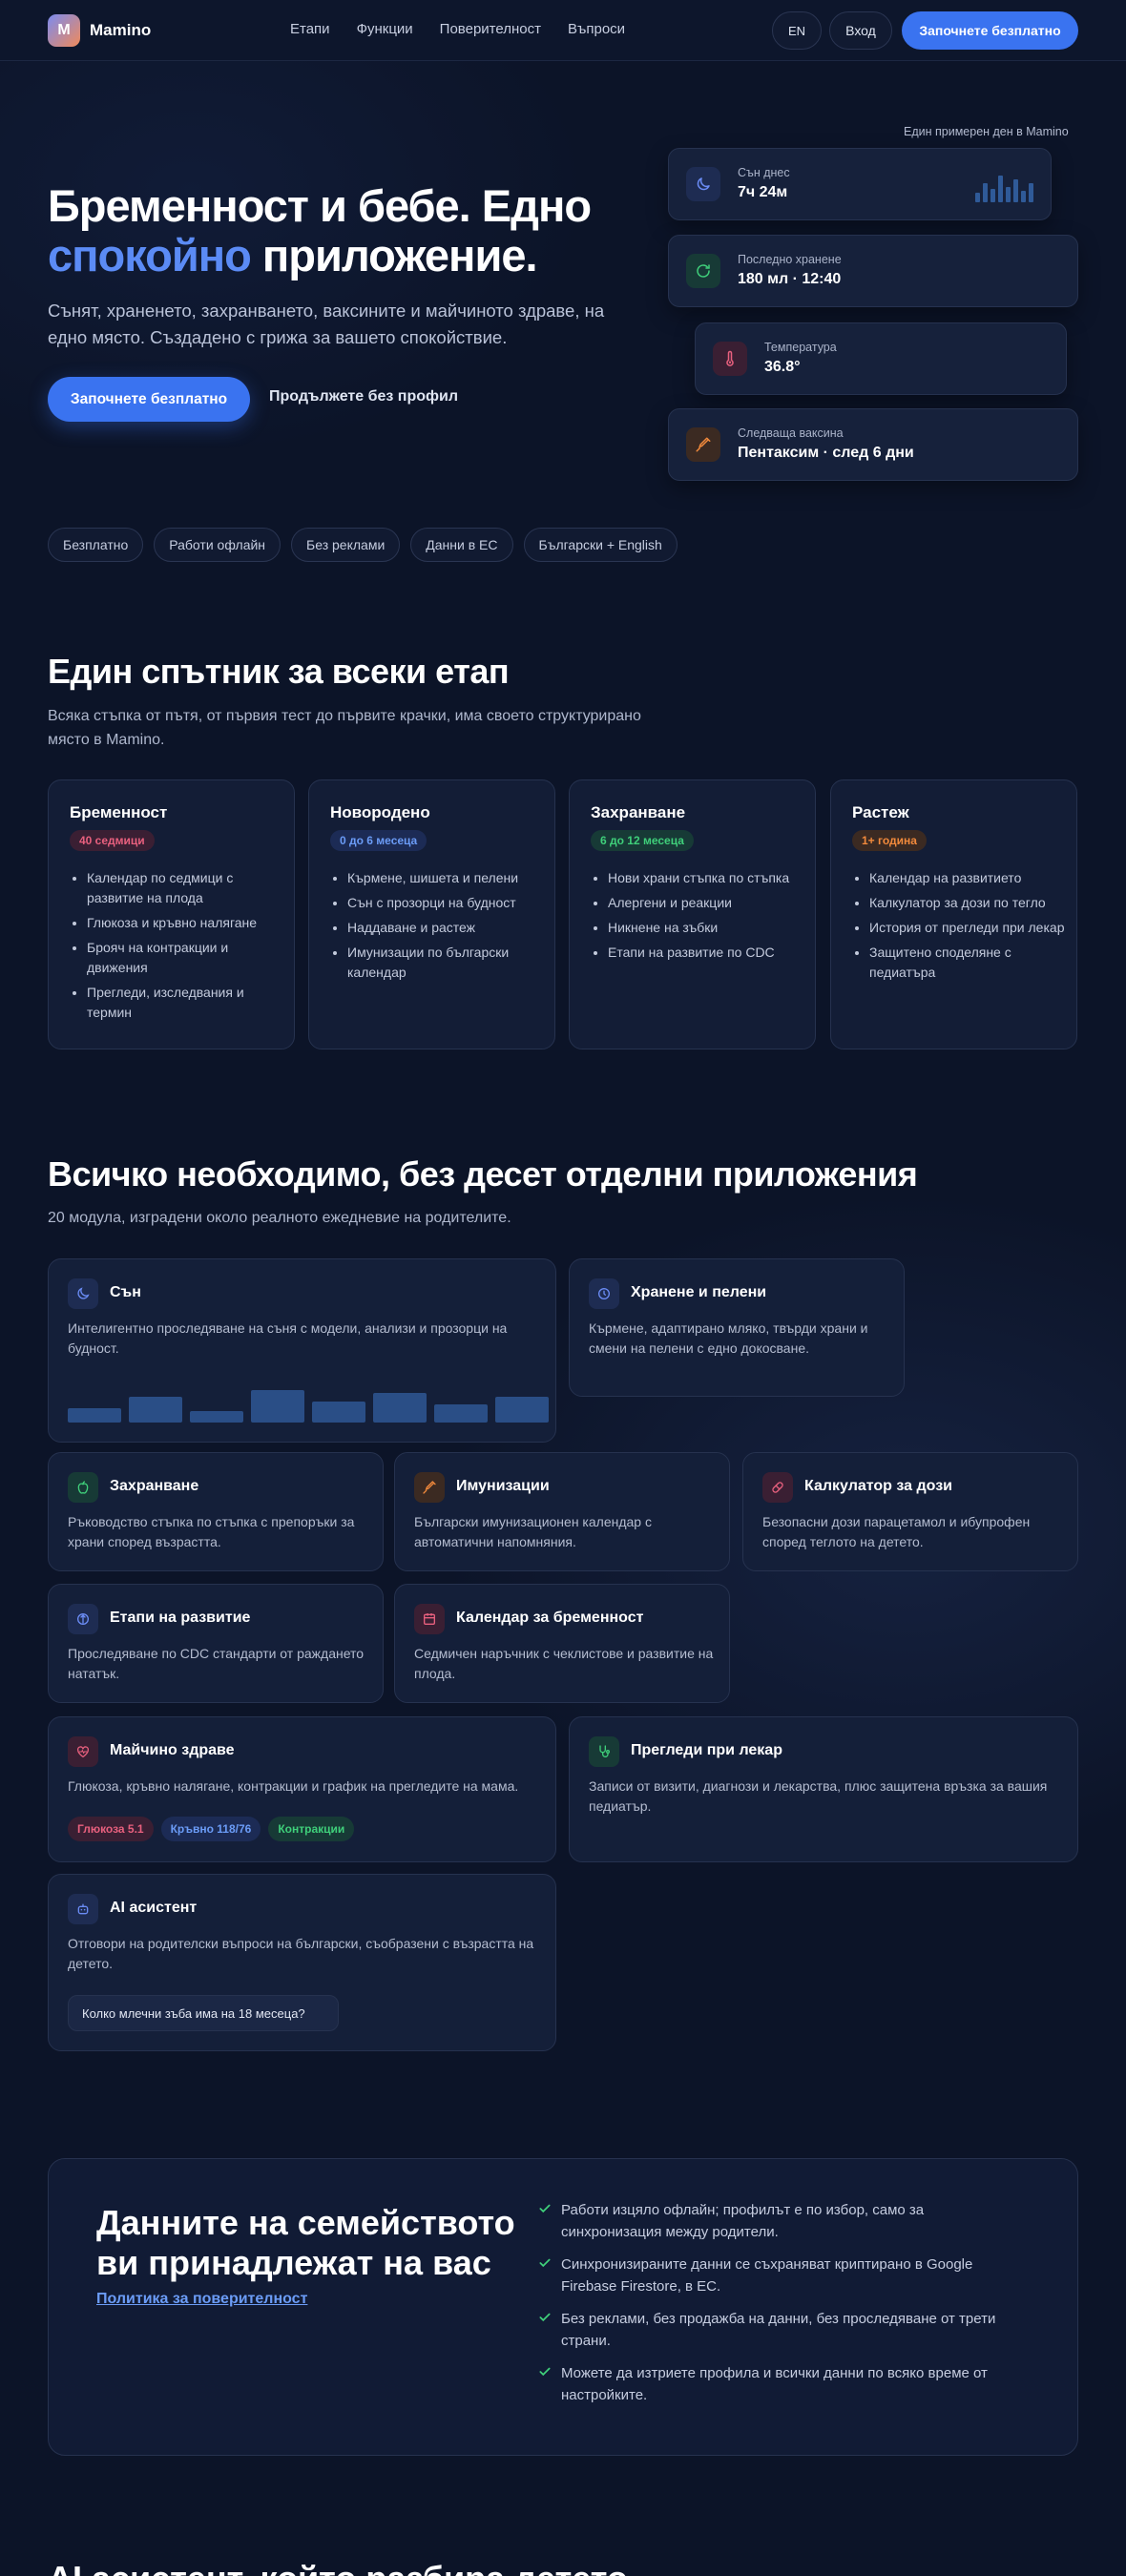  What do you see at coordinates (642, 840) in the screenshot?
I see `stage-badge: 6 до 12 месеца` at bounding box center [642, 840].